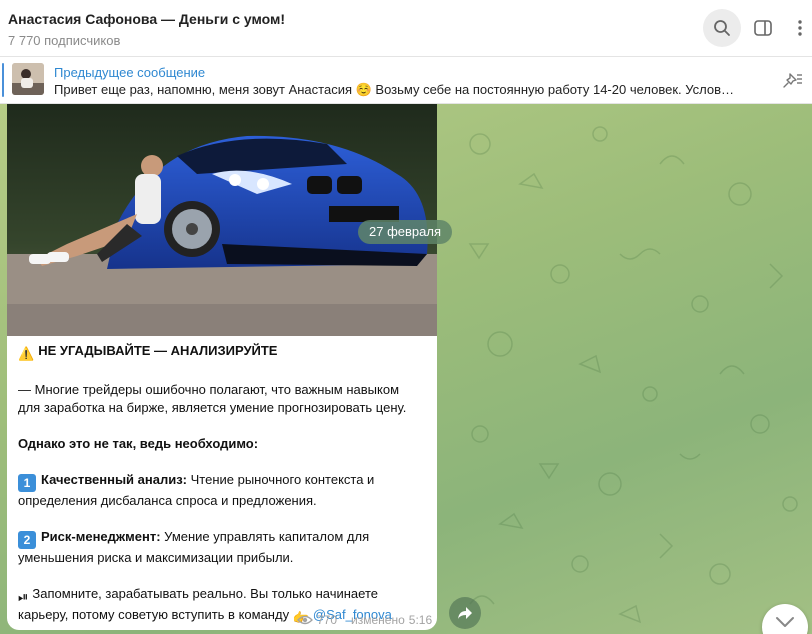  Describe the element at coordinates (28, 79) in the screenshot. I see `pinned-thumbnail` at that location.